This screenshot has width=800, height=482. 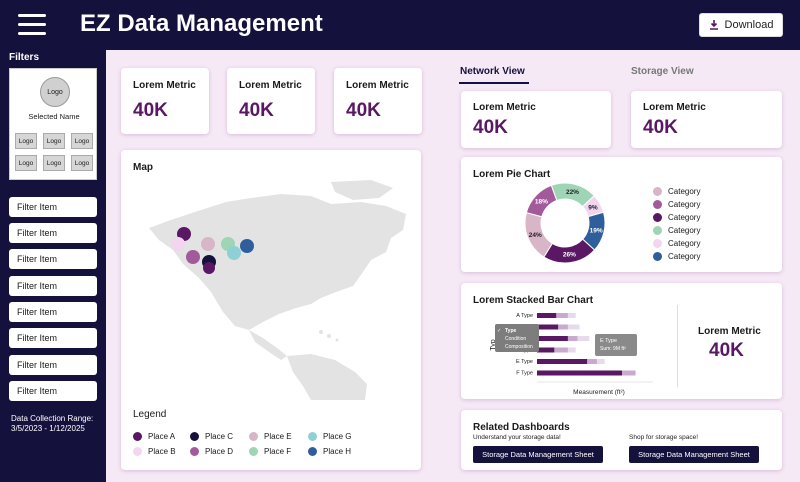 I want to click on dropdown-option: Type, so click(x=511, y=331).